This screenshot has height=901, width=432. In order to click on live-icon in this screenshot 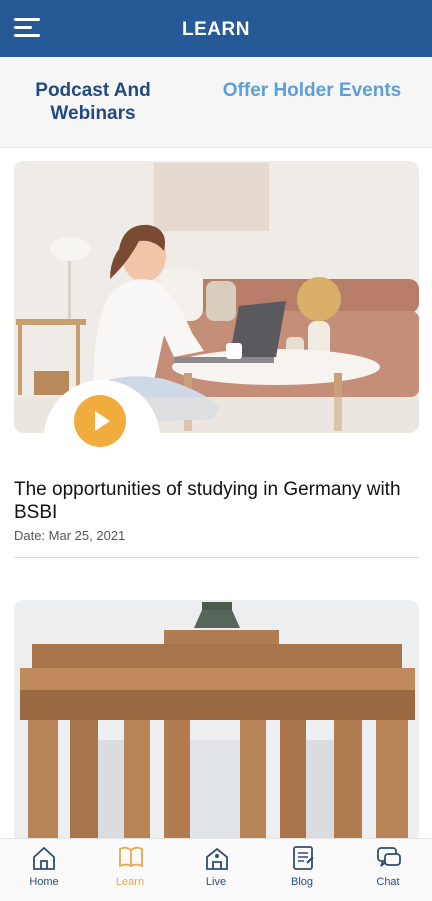, I will do `click(217, 858)`.